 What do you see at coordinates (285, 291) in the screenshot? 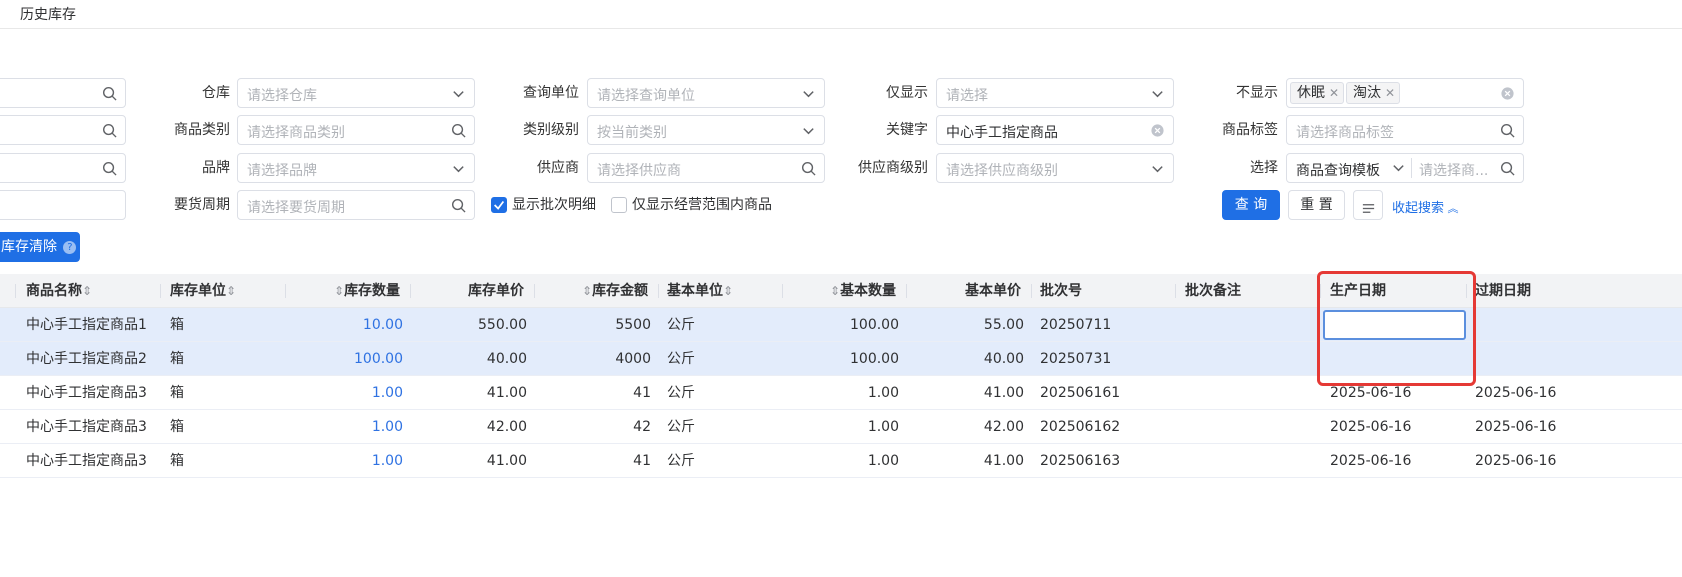
I see `column-divider` at bounding box center [285, 291].